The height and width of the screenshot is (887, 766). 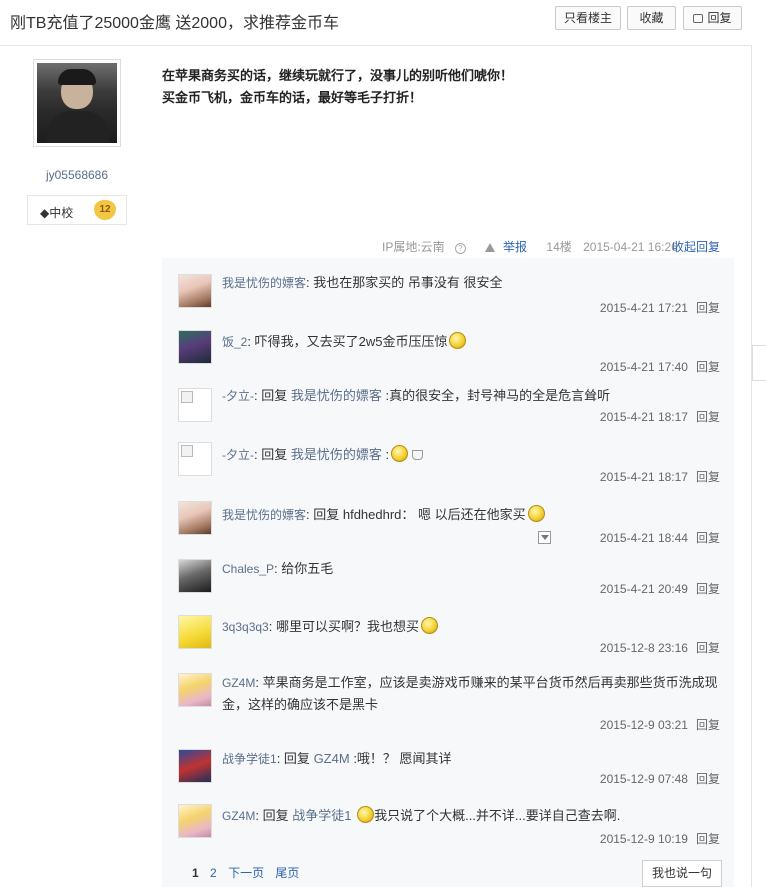 I want to click on thread-title: 刚TB充值了25000金鹰 送2000，求推荐金币车, so click(x=174, y=23).